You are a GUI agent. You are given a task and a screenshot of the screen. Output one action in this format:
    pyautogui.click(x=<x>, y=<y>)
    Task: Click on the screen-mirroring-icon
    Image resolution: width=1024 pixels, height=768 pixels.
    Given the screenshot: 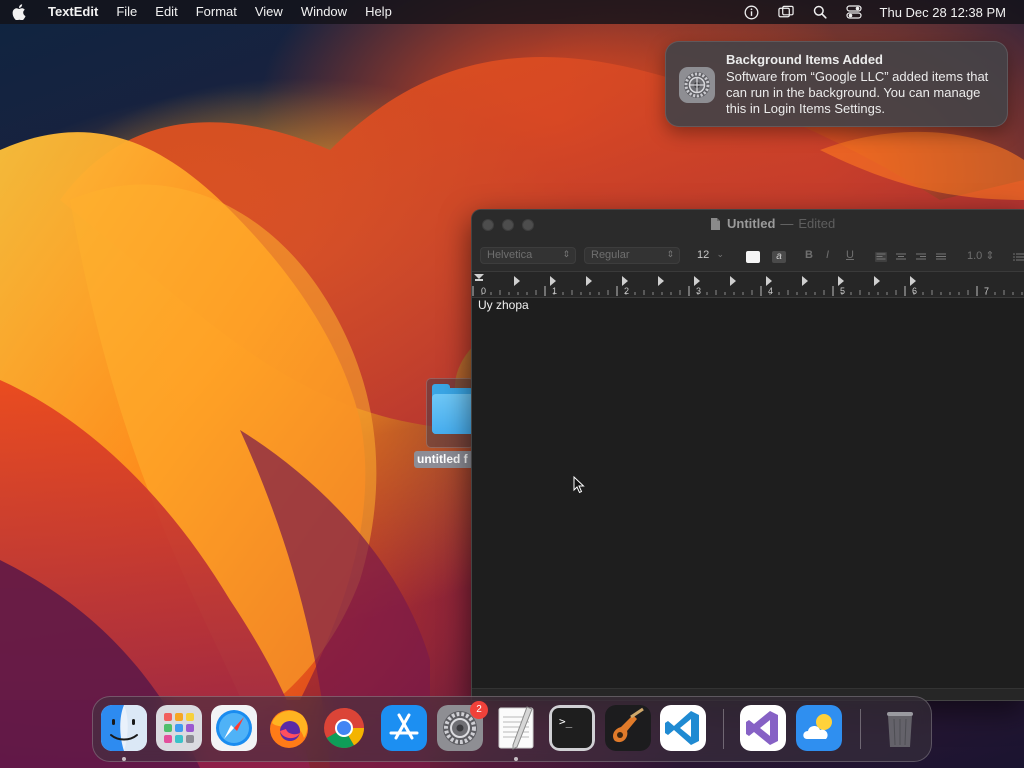 What is the action you would take?
    pyautogui.click(x=785, y=12)
    